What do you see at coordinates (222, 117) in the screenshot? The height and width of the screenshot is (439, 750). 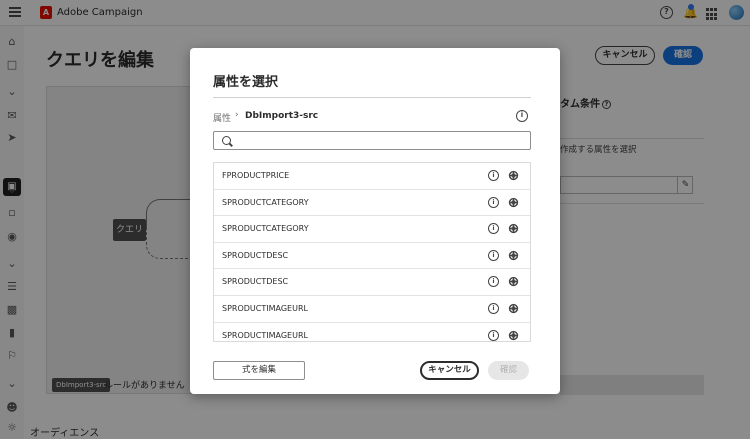 I see `breadcrumb-root: 属性` at bounding box center [222, 117].